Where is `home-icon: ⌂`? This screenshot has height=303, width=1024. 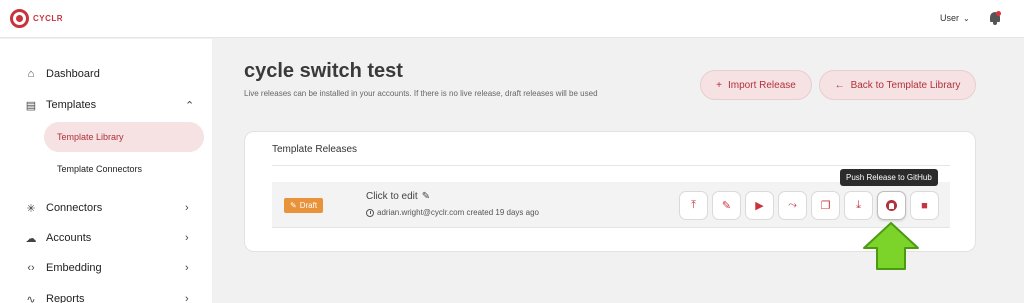 home-icon: ⌂ is located at coordinates (31, 74).